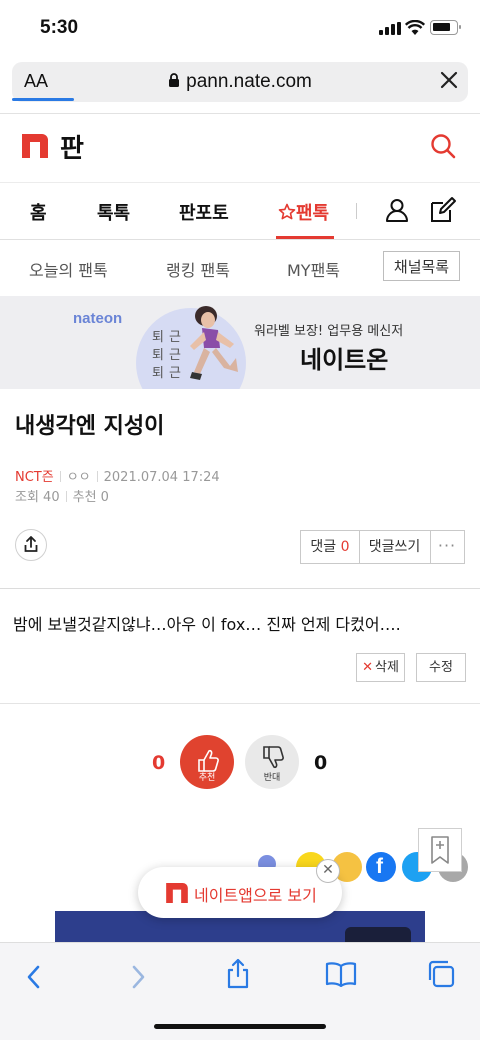 Image resolution: width=480 pixels, height=1040 pixels. Describe the element at coordinates (313, 213) in the screenshot. I see `nav-fantalk-label: 팬톡` at that location.